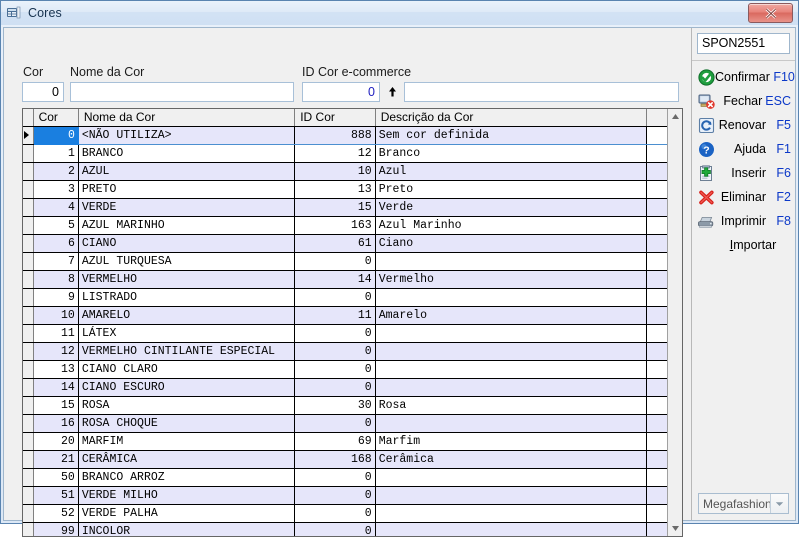 The image size is (799, 537). I want to click on cell-cor: 4, so click(56, 207).